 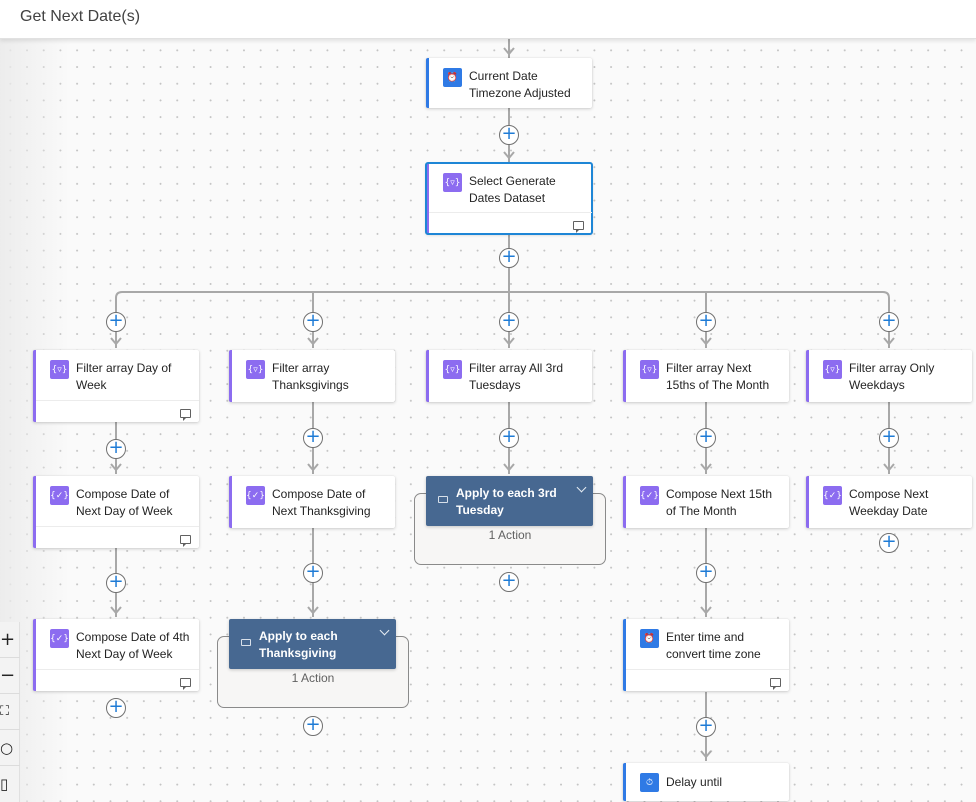 I want to click on action-title: Compose Next 15th of The Month, so click(x=719, y=502).